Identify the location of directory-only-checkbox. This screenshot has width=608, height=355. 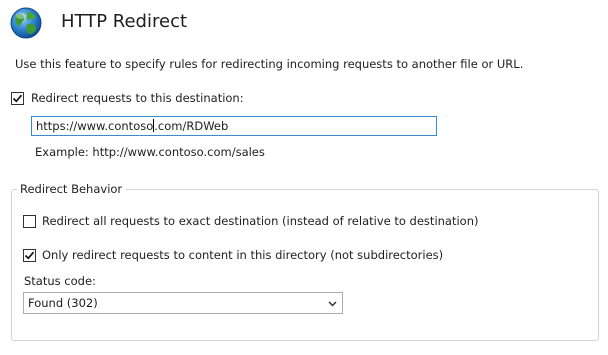
(29, 255).